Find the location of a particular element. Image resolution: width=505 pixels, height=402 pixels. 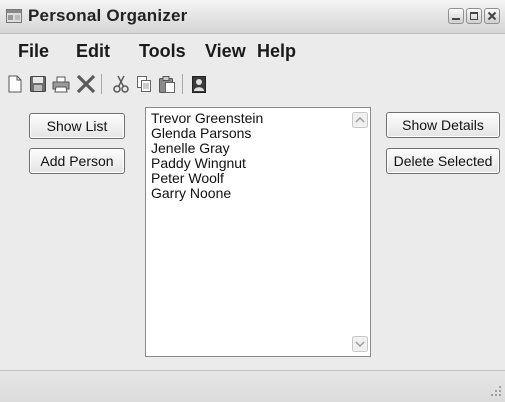

menu-edit: Edit is located at coordinates (93, 51).